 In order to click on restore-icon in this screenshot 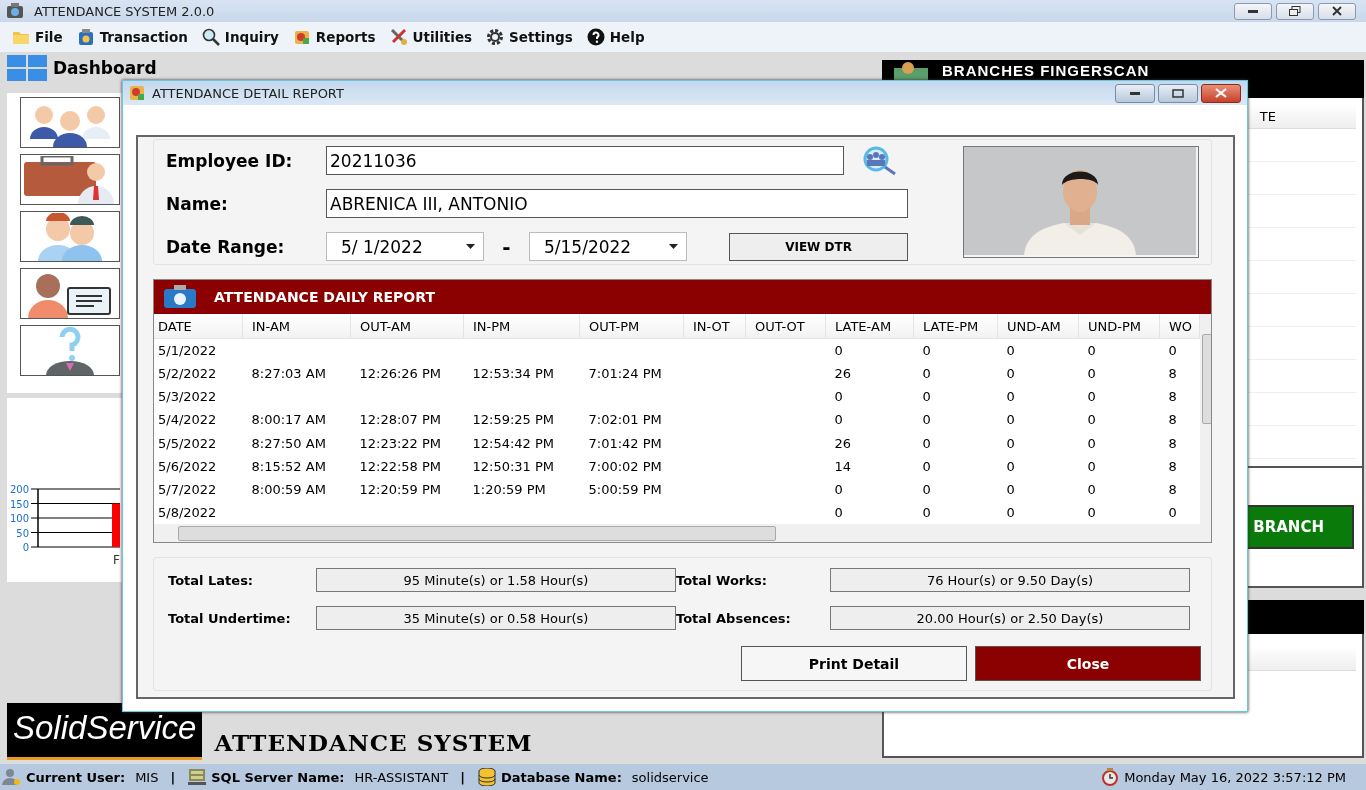, I will do `click(1295, 11)`.